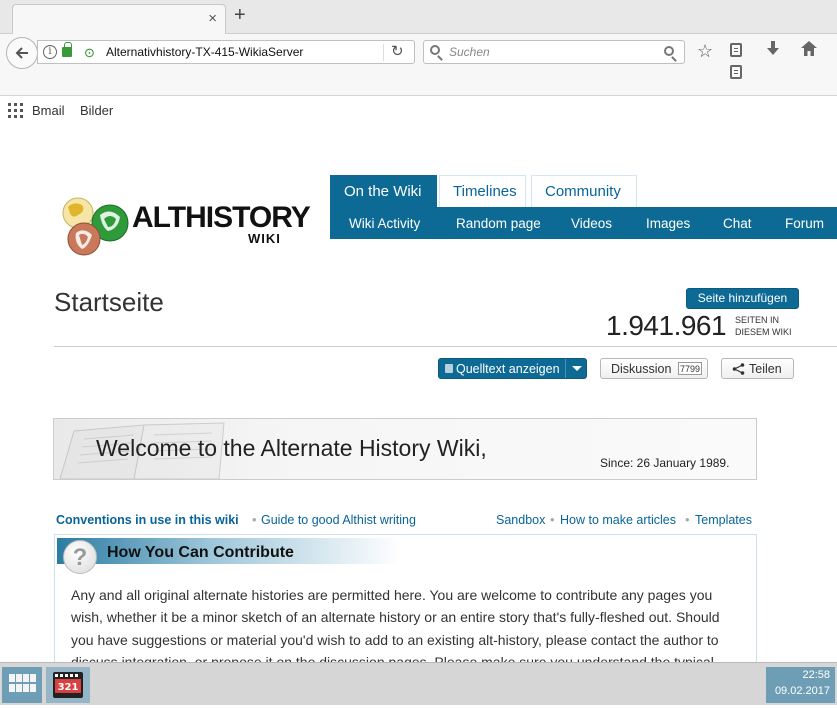 The image size is (837, 708). What do you see at coordinates (575, 368) in the screenshot?
I see `chevron-down-icon` at bounding box center [575, 368].